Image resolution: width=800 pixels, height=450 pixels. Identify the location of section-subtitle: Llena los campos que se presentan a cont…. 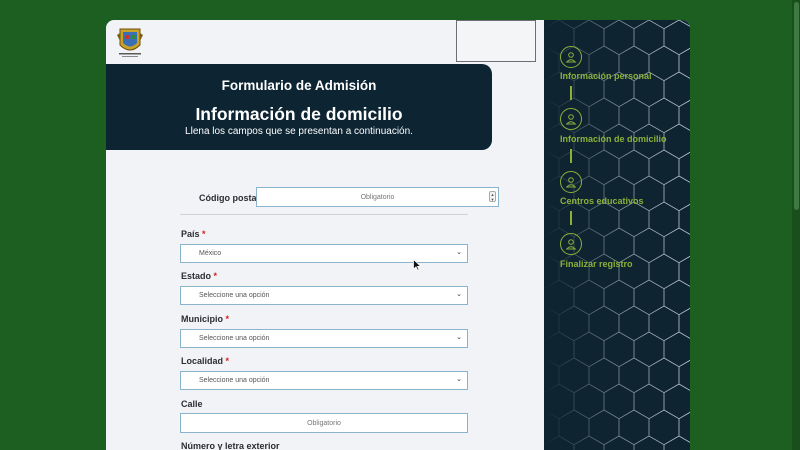
(299, 131).